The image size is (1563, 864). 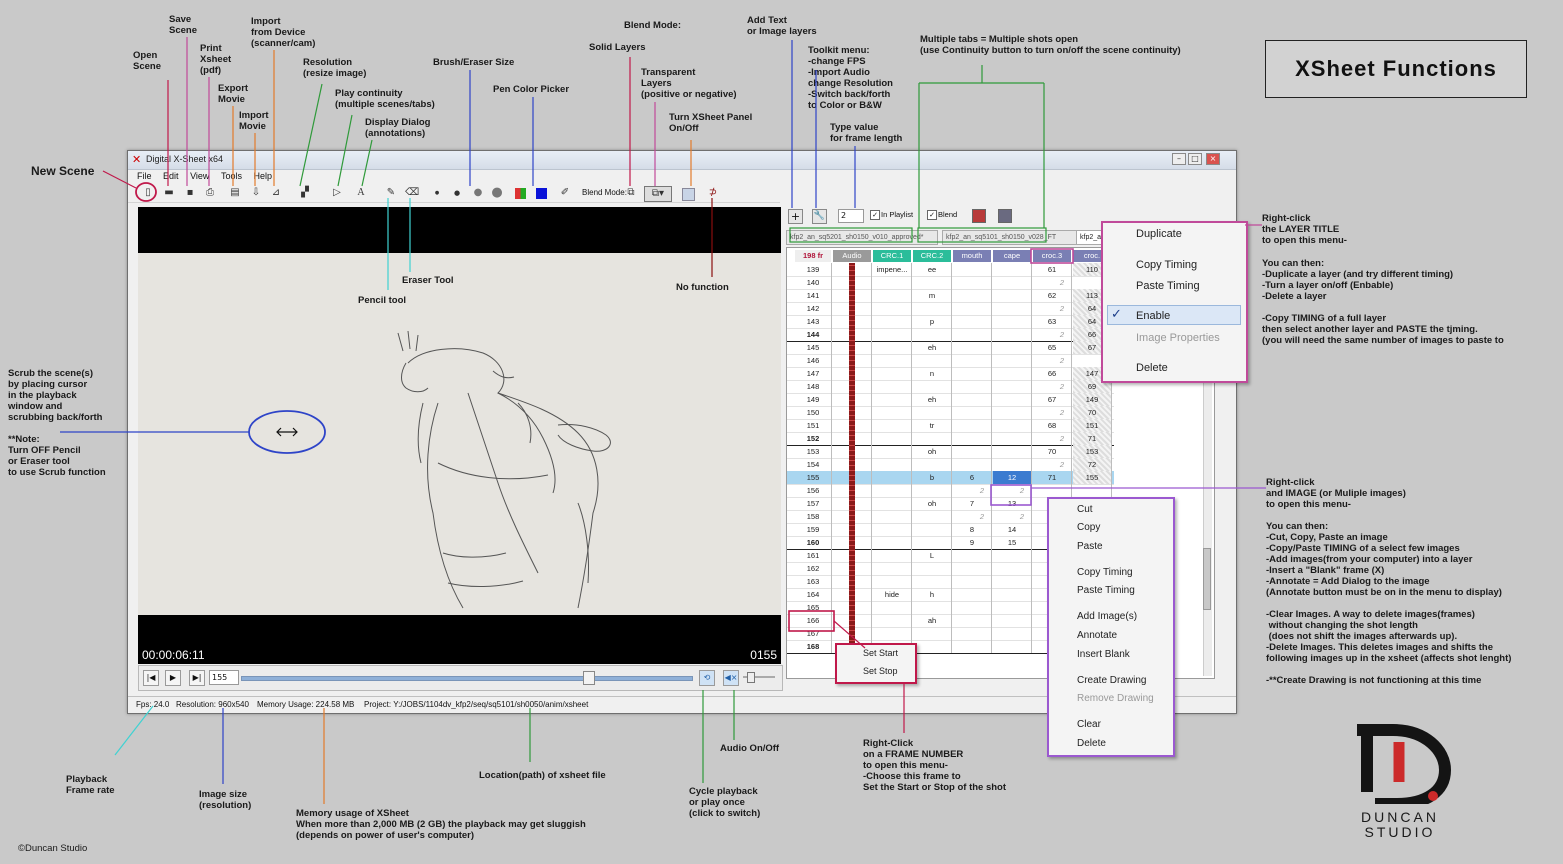 What do you see at coordinates (1166, 265) in the screenshot?
I see `menu-copy-timing: Copy Timing` at bounding box center [1166, 265].